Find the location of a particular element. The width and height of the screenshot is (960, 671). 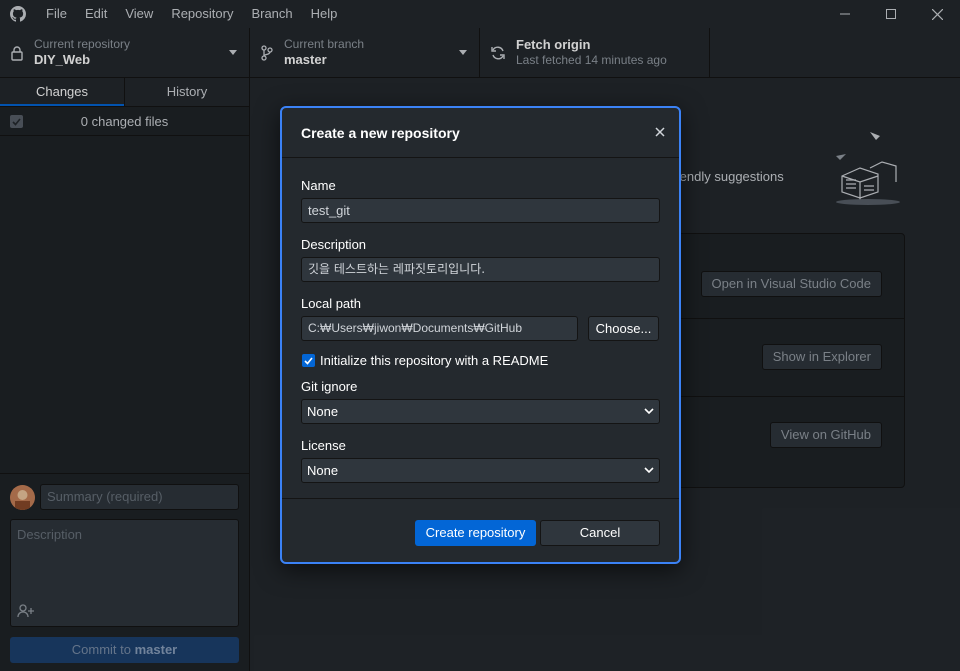

readme-option: Initialize this repository with a README is located at coordinates (480, 360).